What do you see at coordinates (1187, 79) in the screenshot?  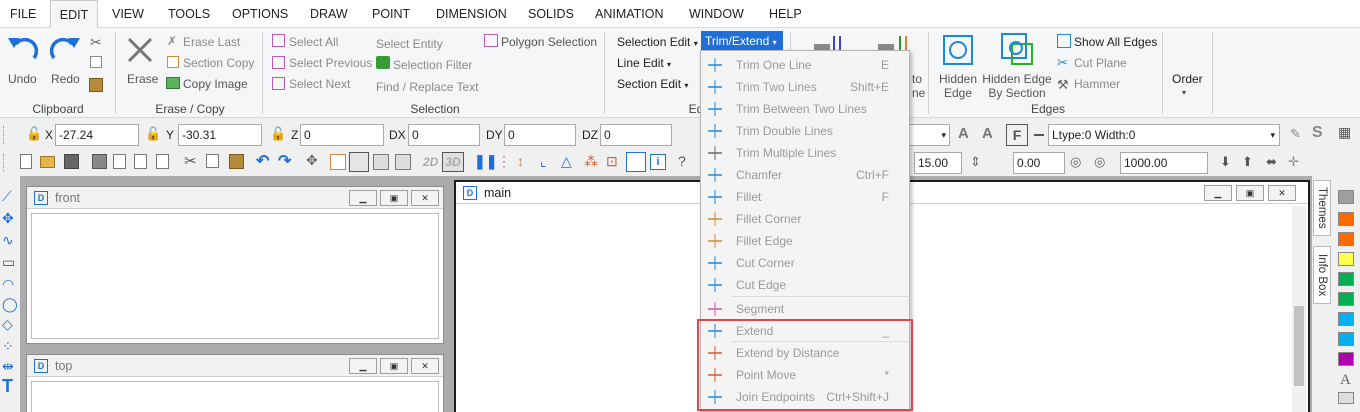 I see `order-dropdown: Order` at bounding box center [1187, 79].